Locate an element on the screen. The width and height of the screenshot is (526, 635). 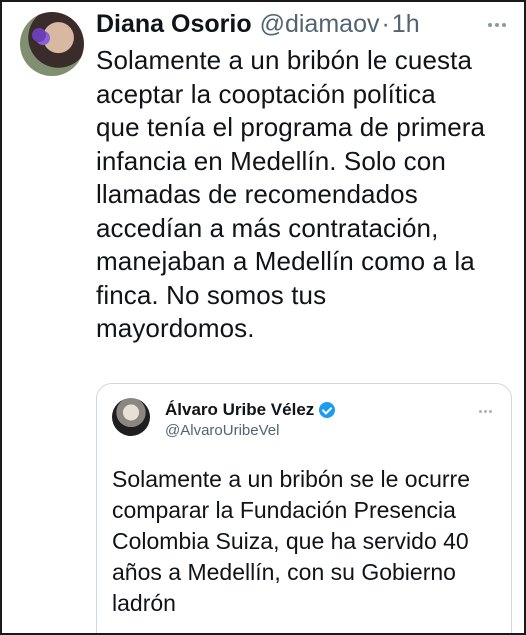
author-avatar is located at coordinates (52, 44).